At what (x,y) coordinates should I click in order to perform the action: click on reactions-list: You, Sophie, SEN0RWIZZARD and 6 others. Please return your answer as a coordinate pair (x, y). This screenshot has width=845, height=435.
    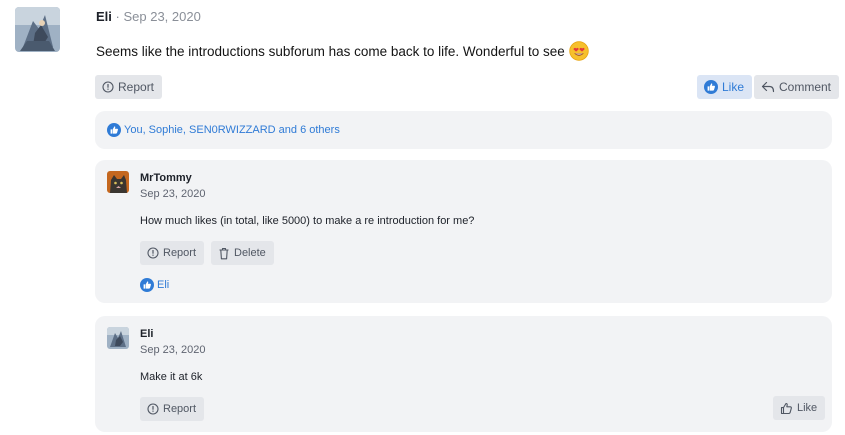
    Looking at the image, I should click on (232, 130).